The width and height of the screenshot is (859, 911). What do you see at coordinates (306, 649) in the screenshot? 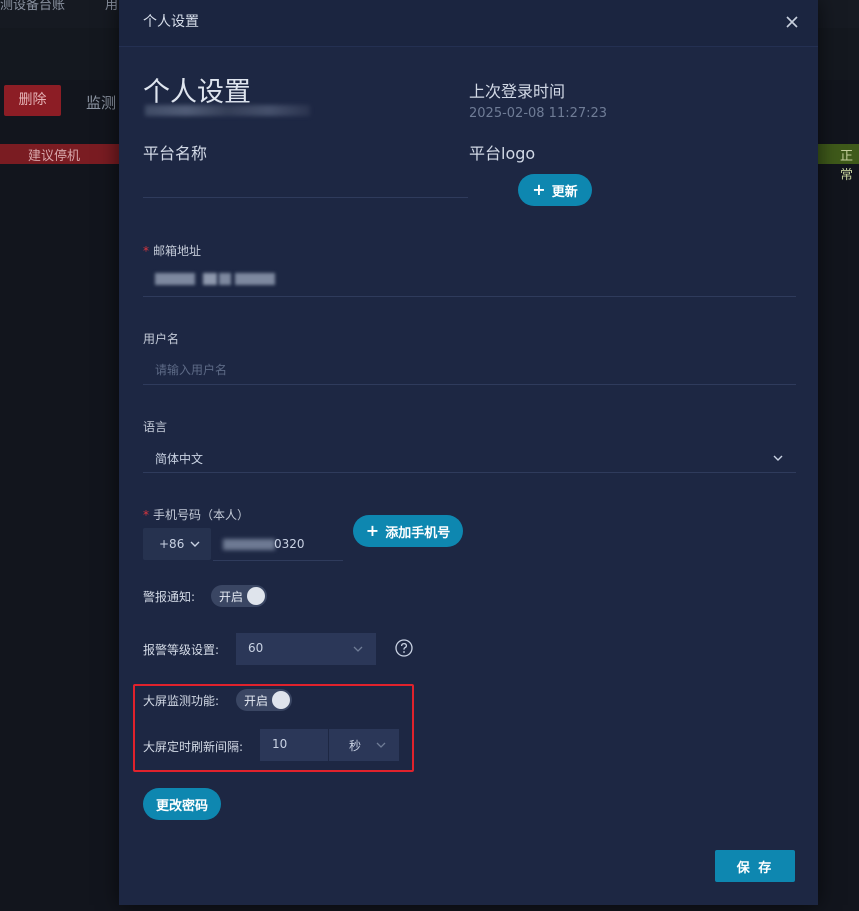
I see `alarm-level-select: 60` at bounding box center [306, 649].